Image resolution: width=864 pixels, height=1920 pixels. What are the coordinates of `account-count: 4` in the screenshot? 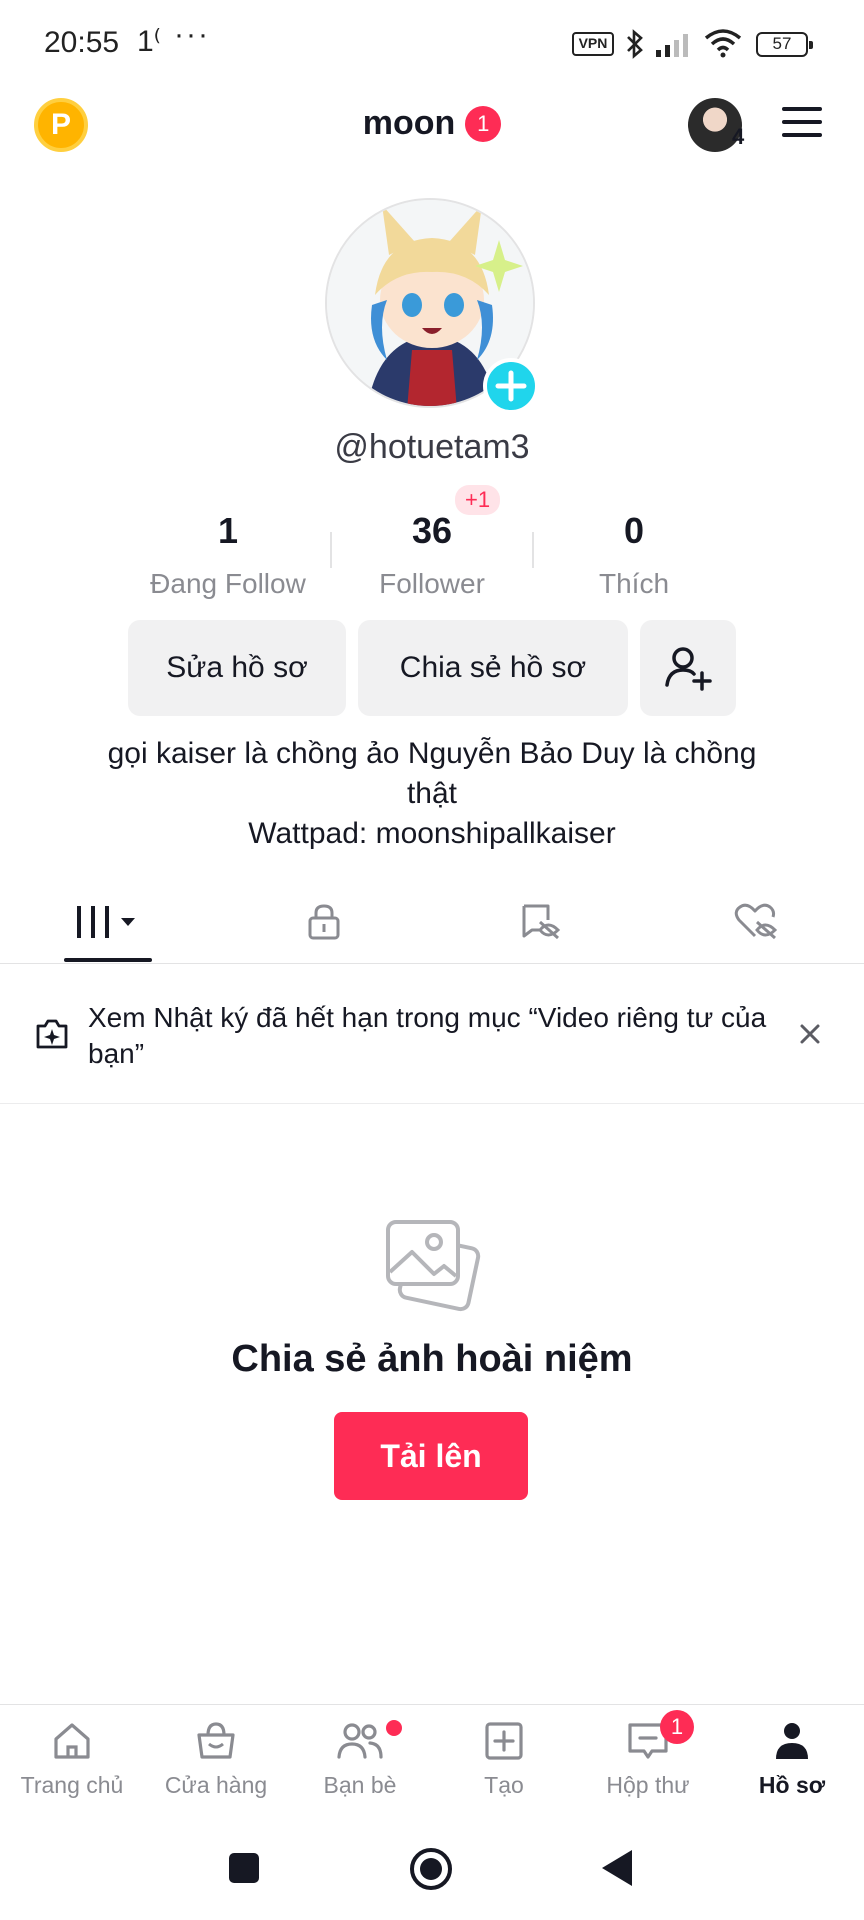 It's located at (738, 136).